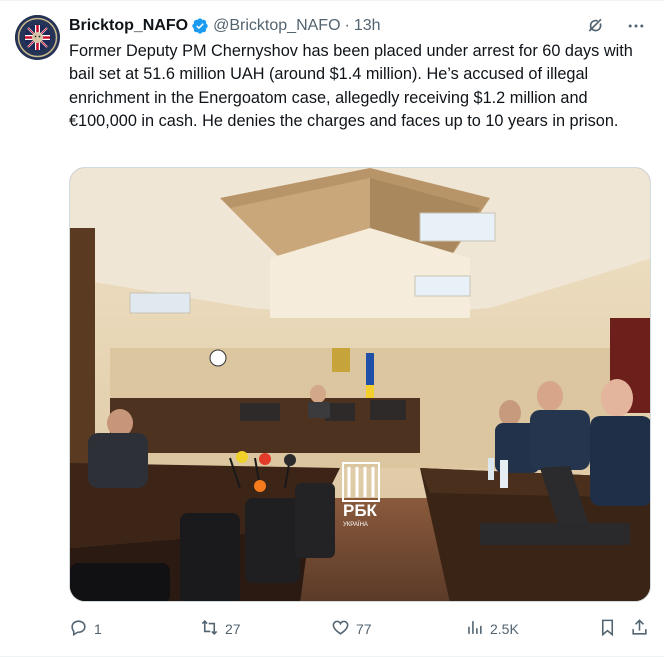  Describe the element at coordinates (78, 629) in the screenshot. I see `reply-icon` at that location.